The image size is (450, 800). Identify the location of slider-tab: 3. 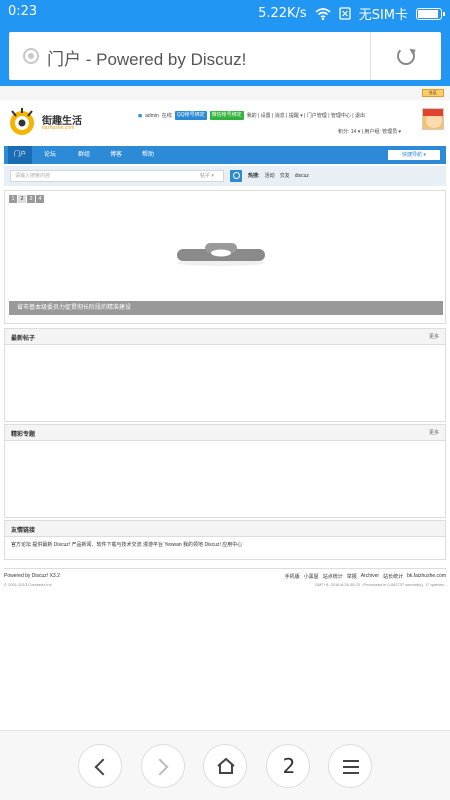
(31, 199).